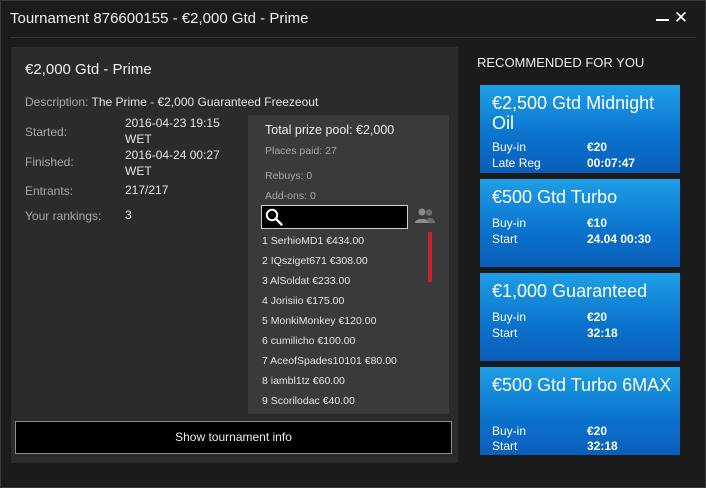  Describe the element at coordinates (49, 191) in the screenshot. I see `entrants-label: Entrants:` at that location.